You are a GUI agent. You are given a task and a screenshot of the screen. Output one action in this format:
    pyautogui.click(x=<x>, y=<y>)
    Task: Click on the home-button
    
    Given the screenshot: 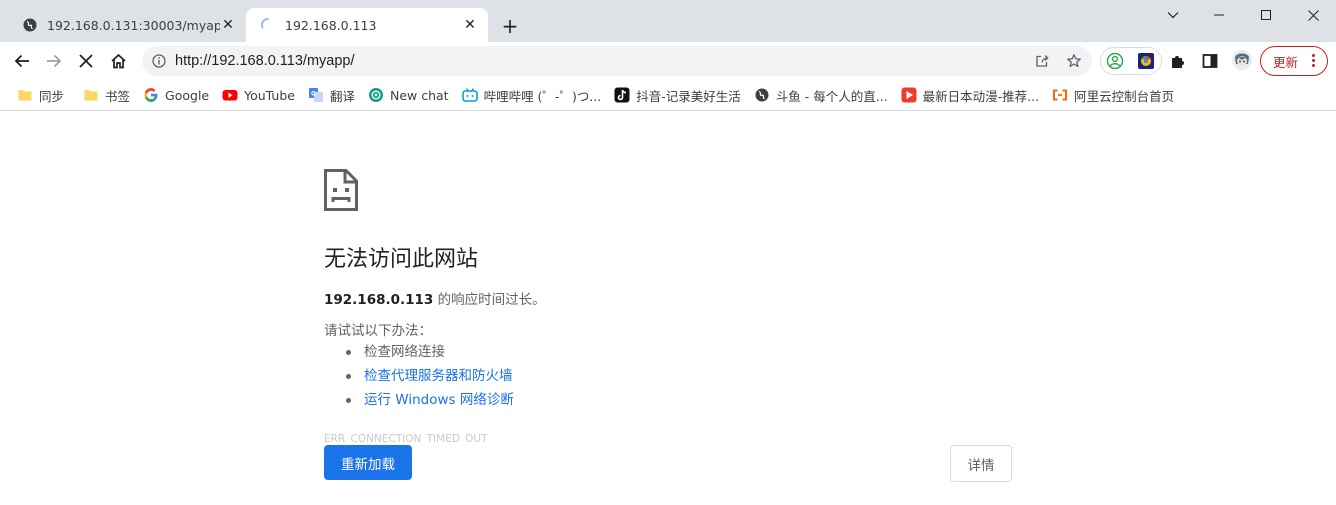 What is the action you would take?
    pyautogui.click(x=118, y=61)
    